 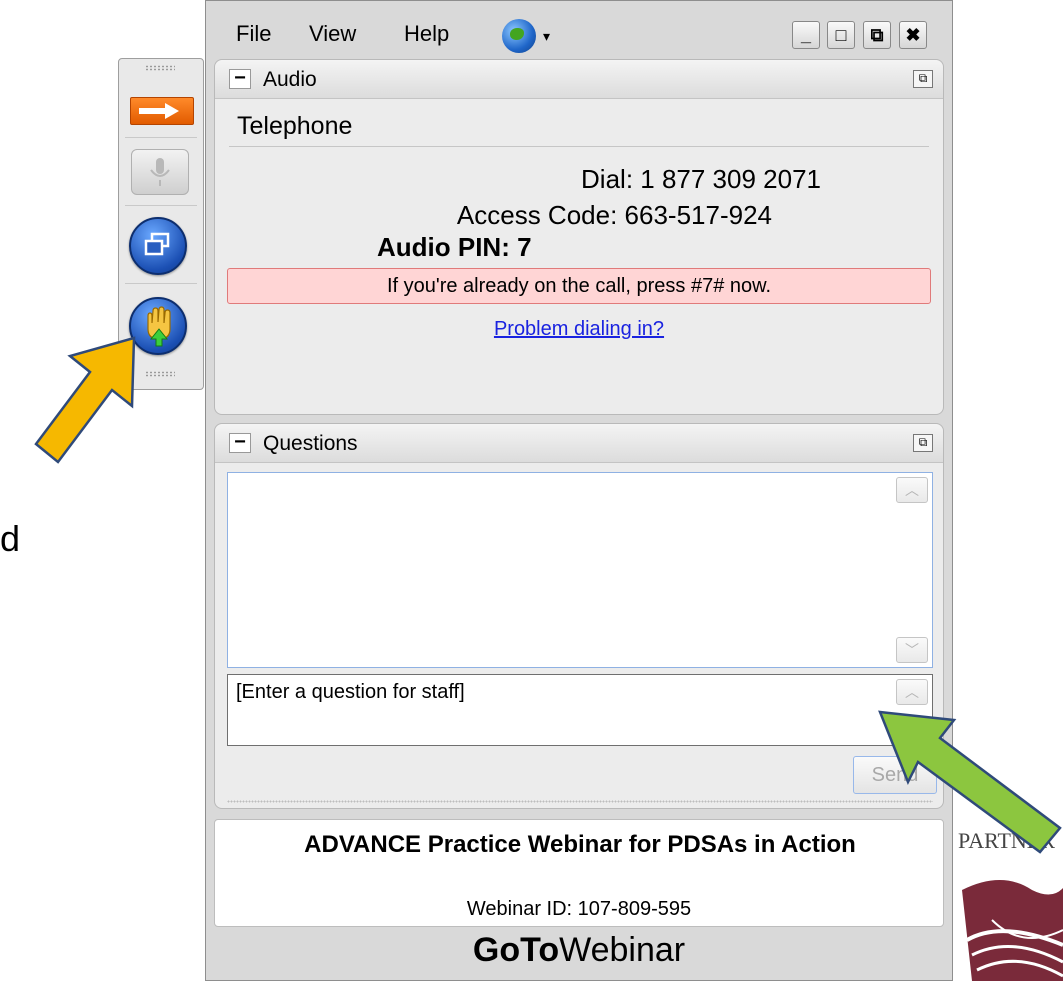 I want to click on microphone-icon, so click(x=160, y=172).